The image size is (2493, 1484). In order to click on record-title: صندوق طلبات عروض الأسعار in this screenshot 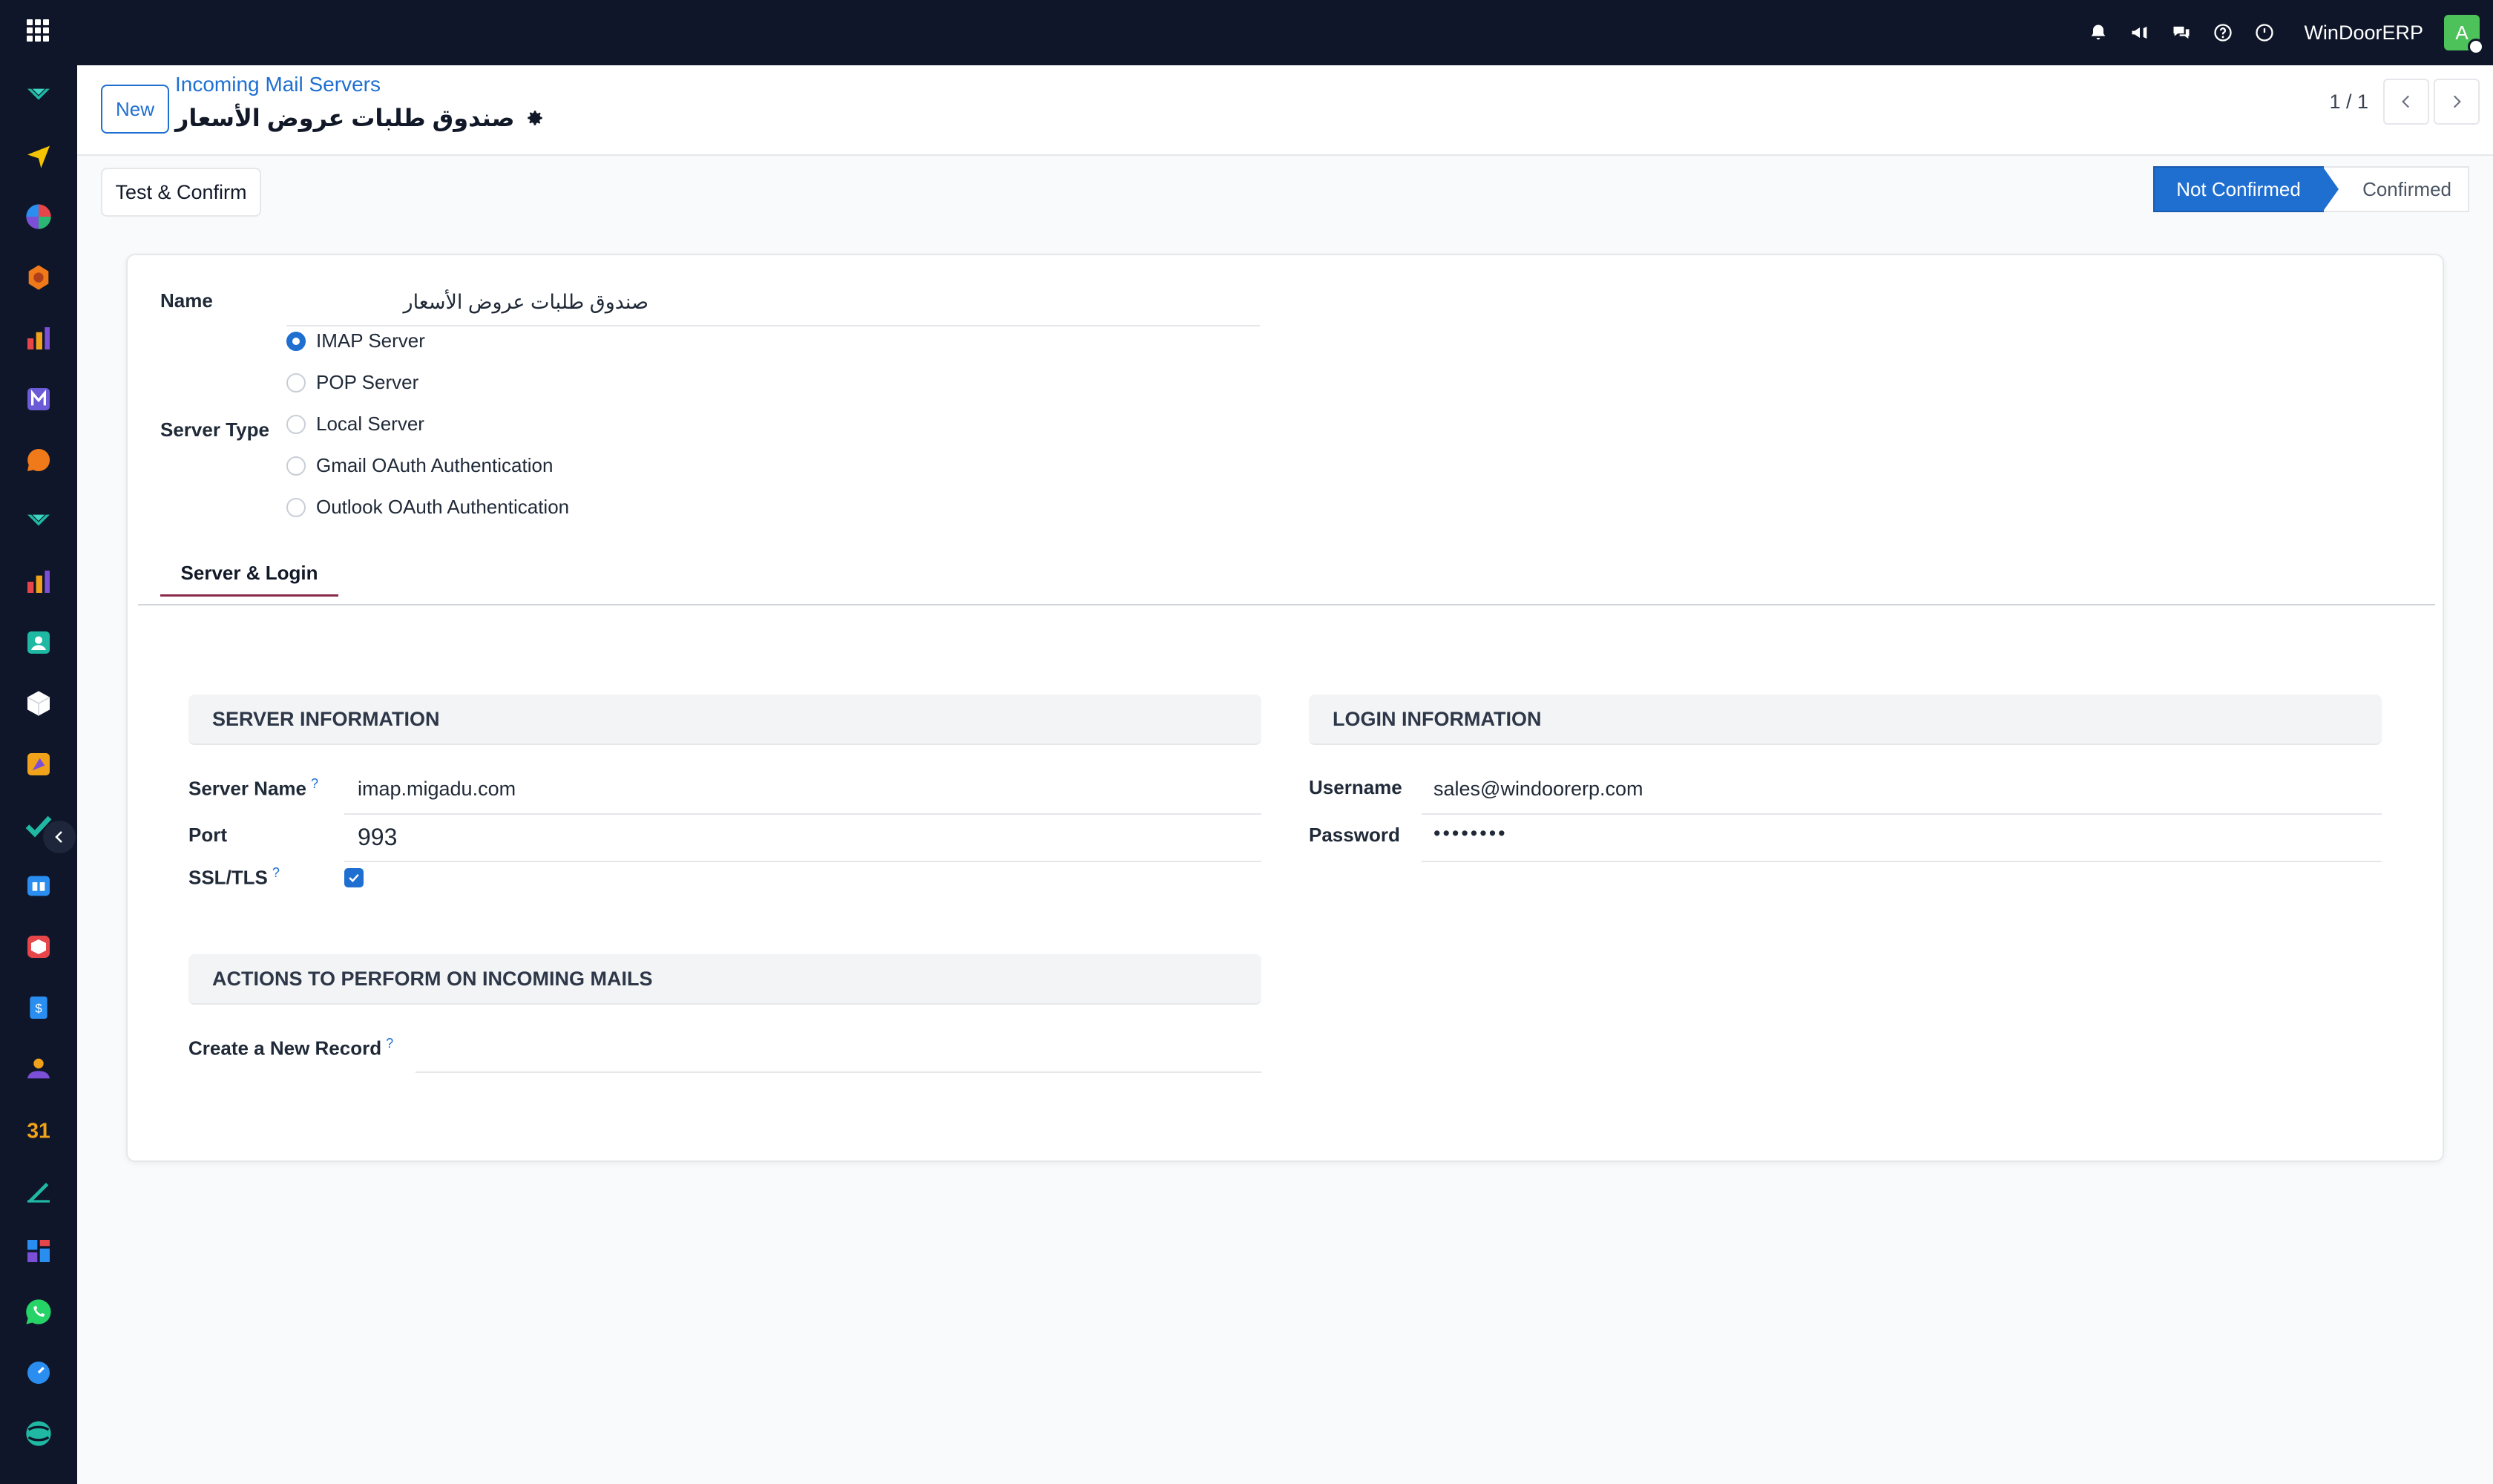, I will do `click(360, 118)`.